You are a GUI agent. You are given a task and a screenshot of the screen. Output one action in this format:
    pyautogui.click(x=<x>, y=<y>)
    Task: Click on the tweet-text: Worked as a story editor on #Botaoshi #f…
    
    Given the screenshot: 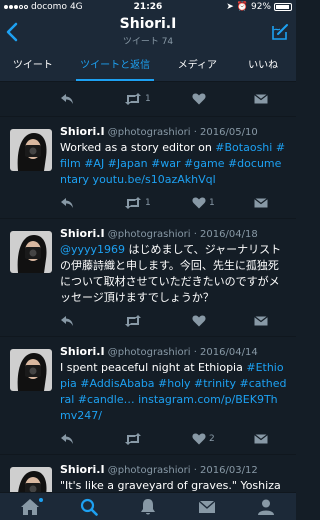 What is the action you would take?
    pyautogui.click(x=173, y=163)
    